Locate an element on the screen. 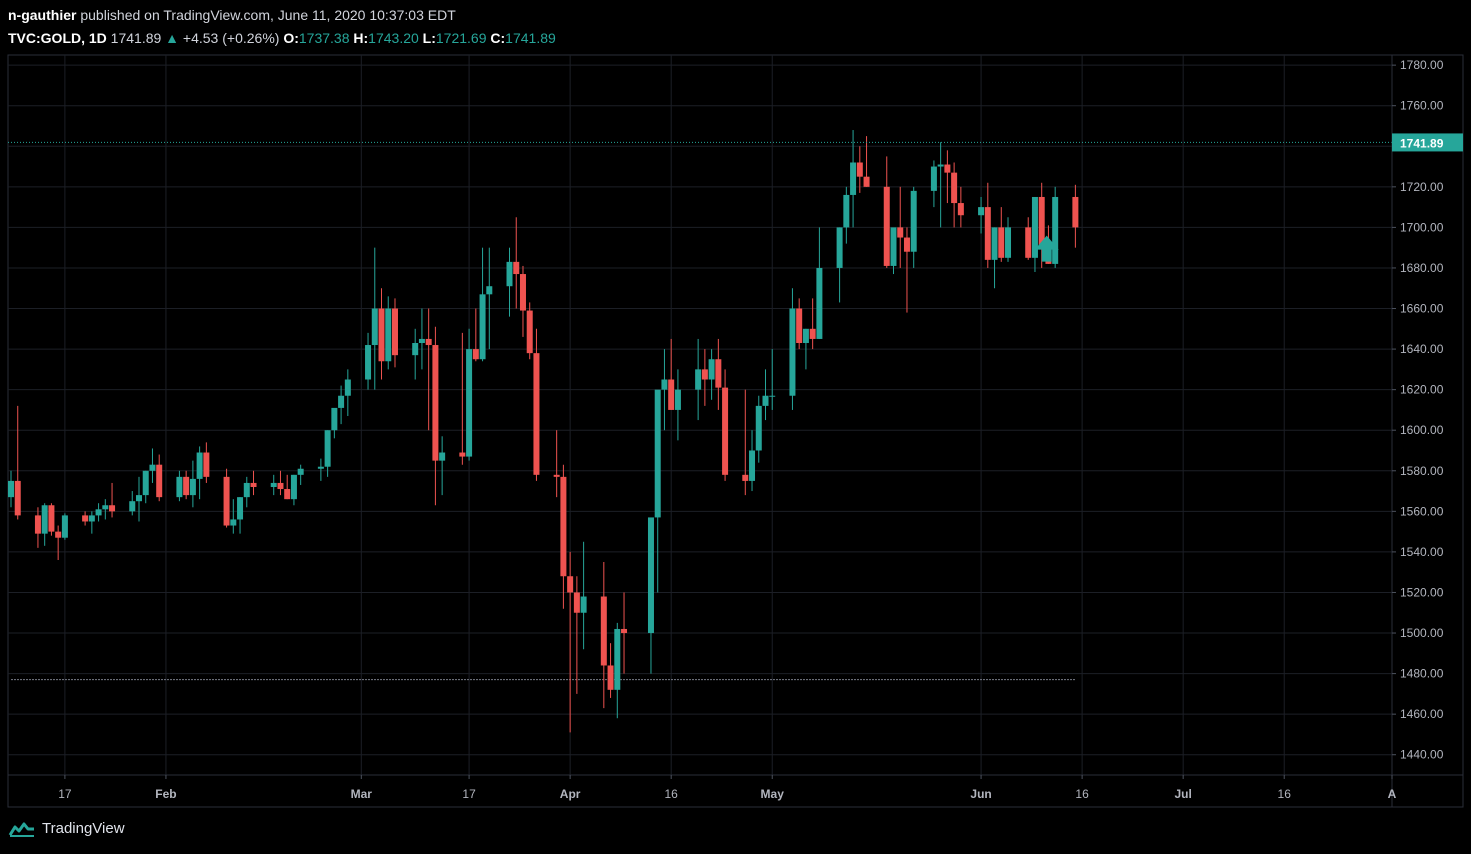 The image size is (1471, 854). y-tick-label: 1760.00 is located at coordinates (1422, 106).